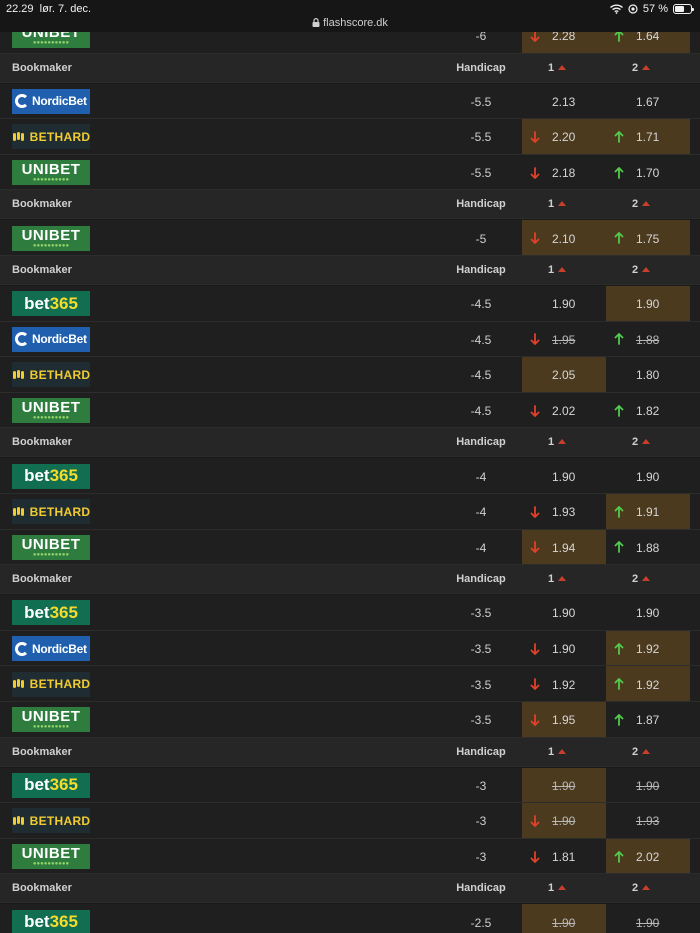  I want to click on address-bar: flashscore.dk, so click(350, 23).